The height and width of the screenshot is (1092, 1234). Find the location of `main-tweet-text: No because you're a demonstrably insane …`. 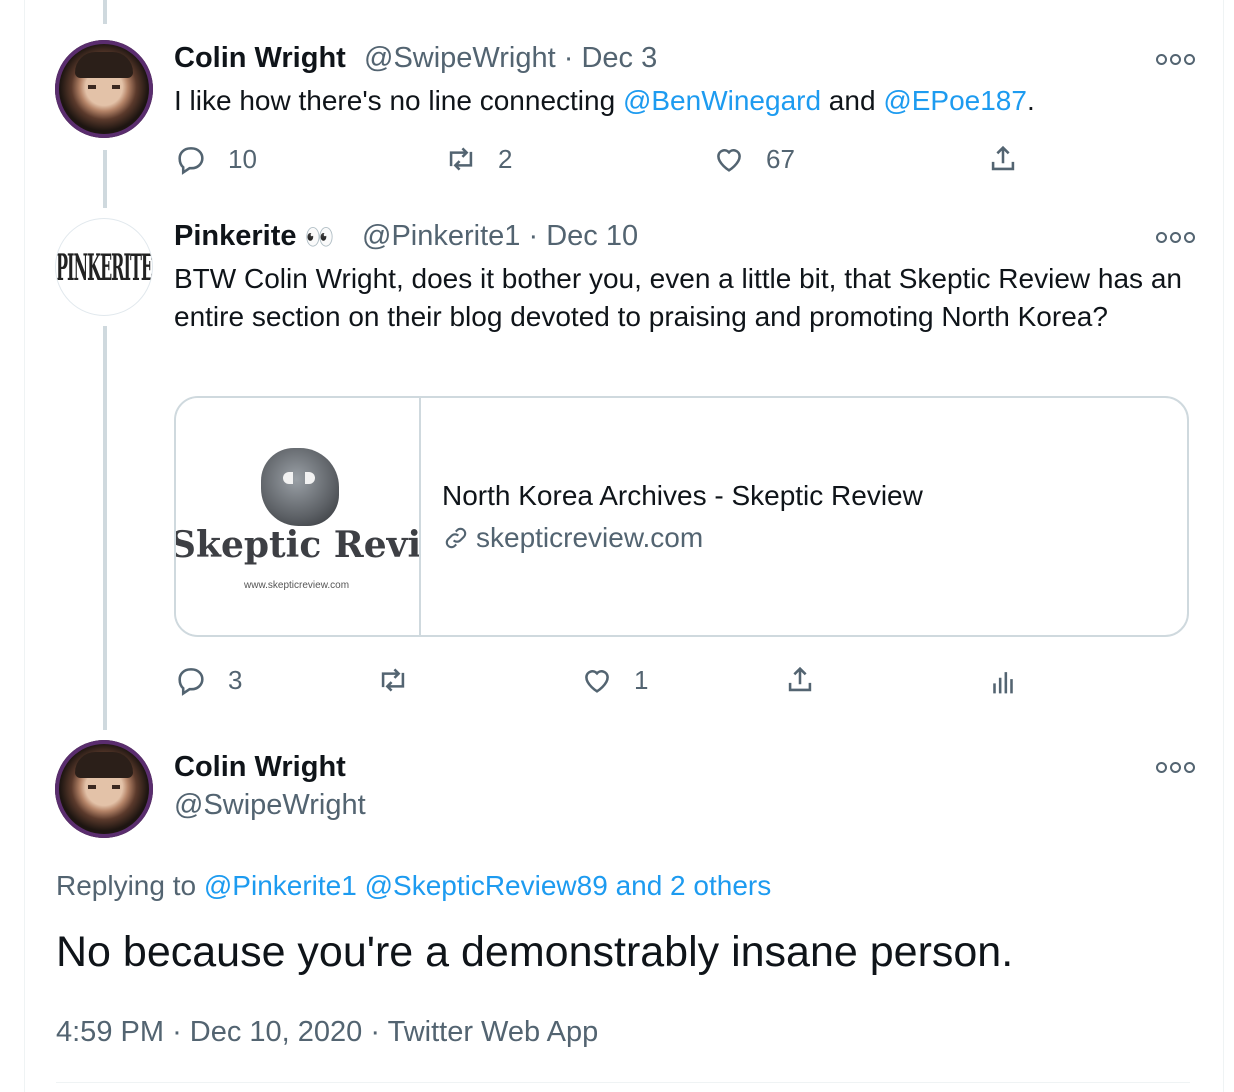

main-tweet-text: No because you're a demonstrably insane … is located at coordinates (535, 952).